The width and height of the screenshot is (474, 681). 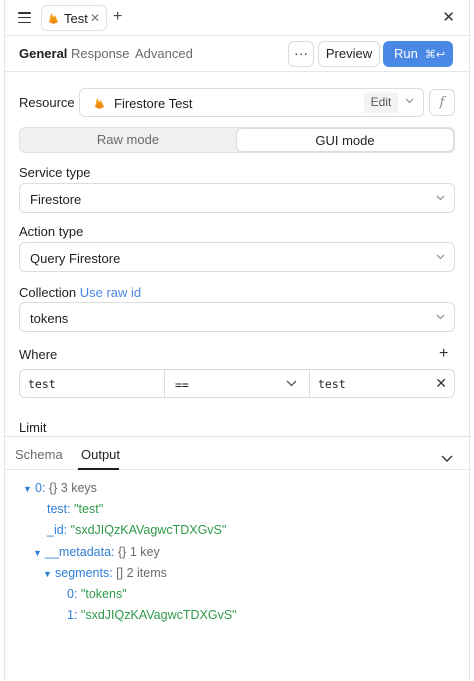 I want to click on tab-close-icon: ✕, so click(x=95, y=18).